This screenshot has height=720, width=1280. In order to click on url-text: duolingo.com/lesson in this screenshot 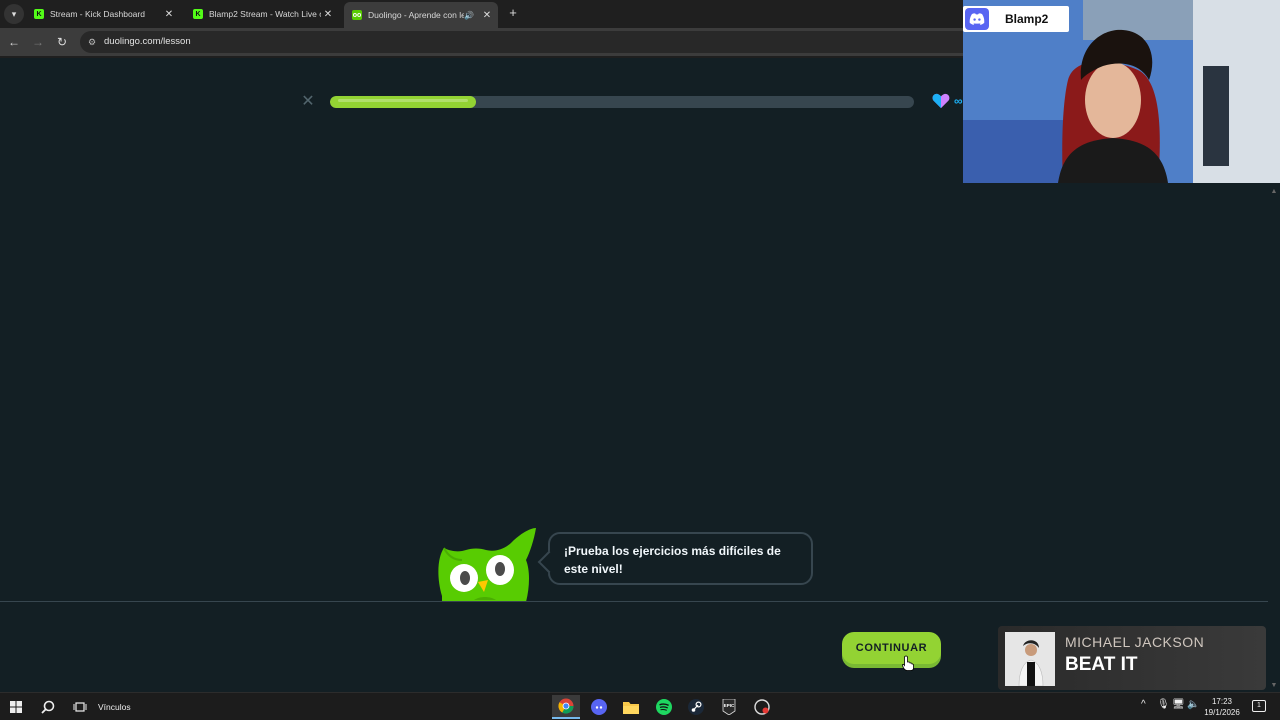, I will do `click(147, 41)`.